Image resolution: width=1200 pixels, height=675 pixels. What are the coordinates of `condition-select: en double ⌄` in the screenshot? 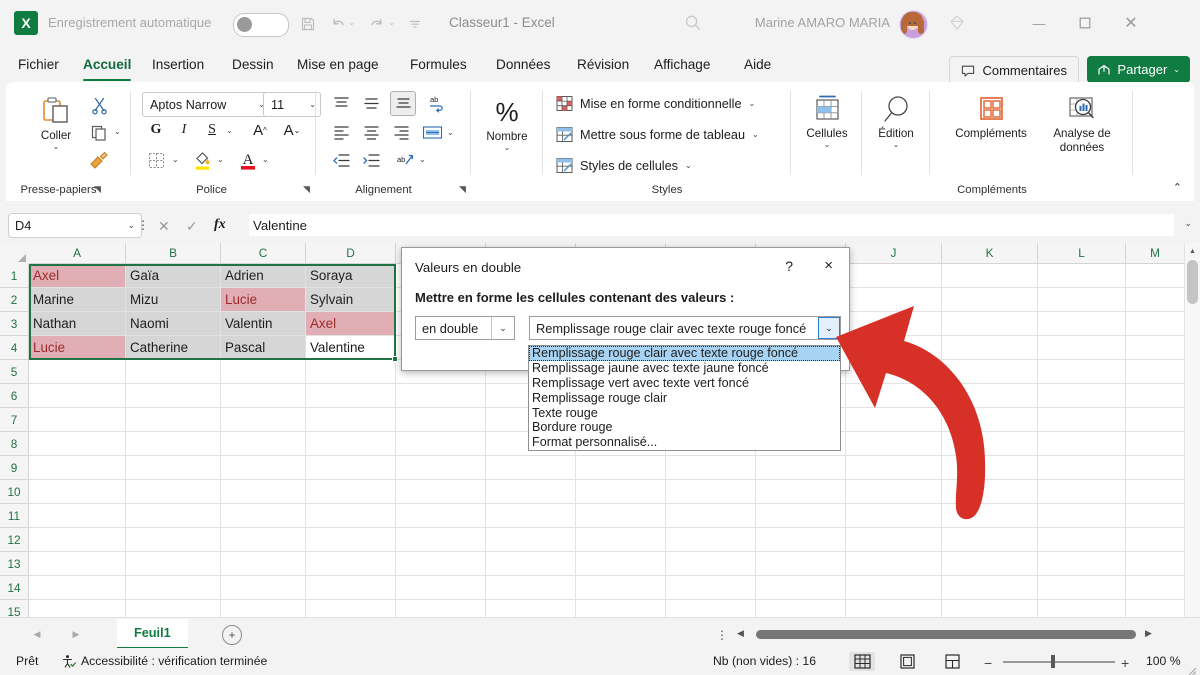 It's located at (465, 328).